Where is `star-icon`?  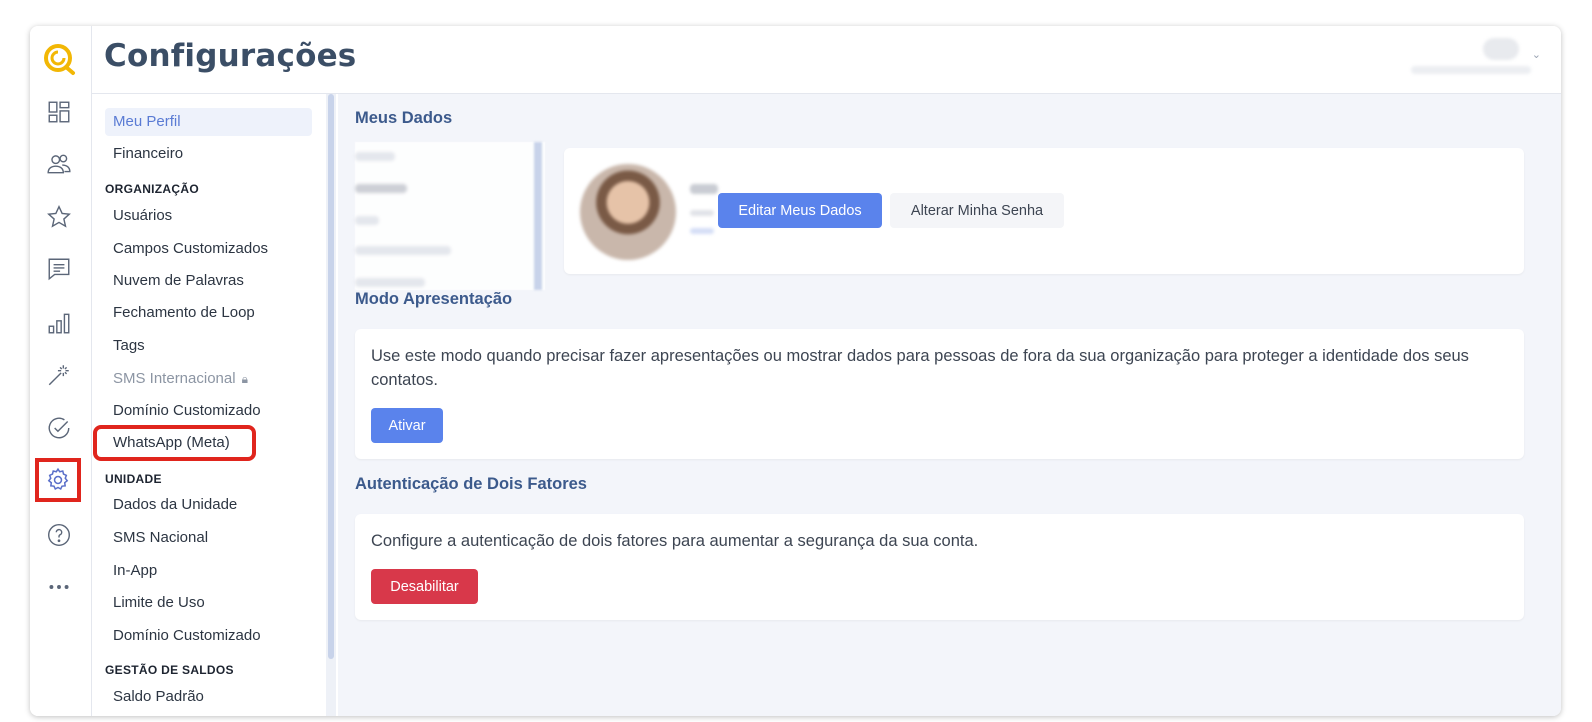
star-icon is located at coordinates (59, 217).